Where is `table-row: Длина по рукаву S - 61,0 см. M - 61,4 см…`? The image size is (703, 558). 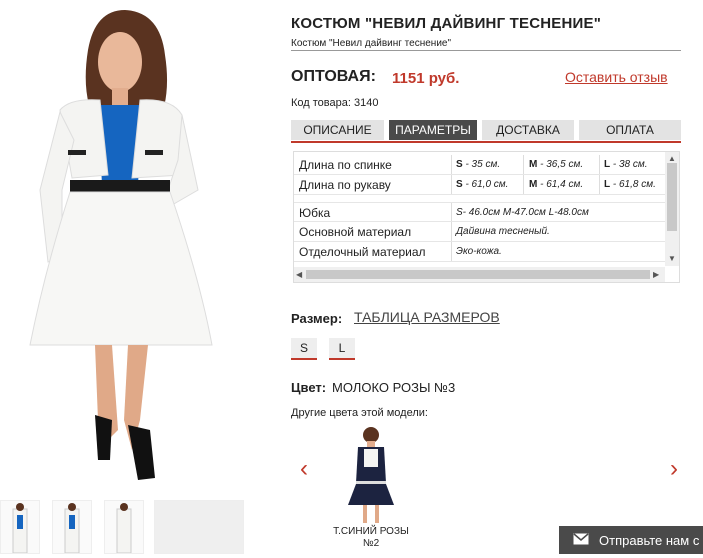 table-row: Длина по рукаву S - 61,0 см. M - 61,4 см… is located at coordinates (480, 185).